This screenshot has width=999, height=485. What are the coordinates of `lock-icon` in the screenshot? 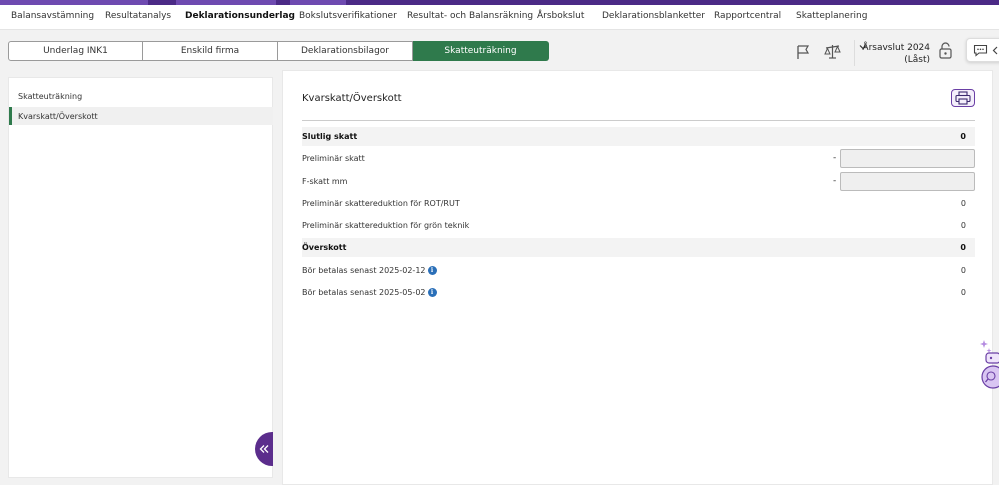 It's located at (945, 50).